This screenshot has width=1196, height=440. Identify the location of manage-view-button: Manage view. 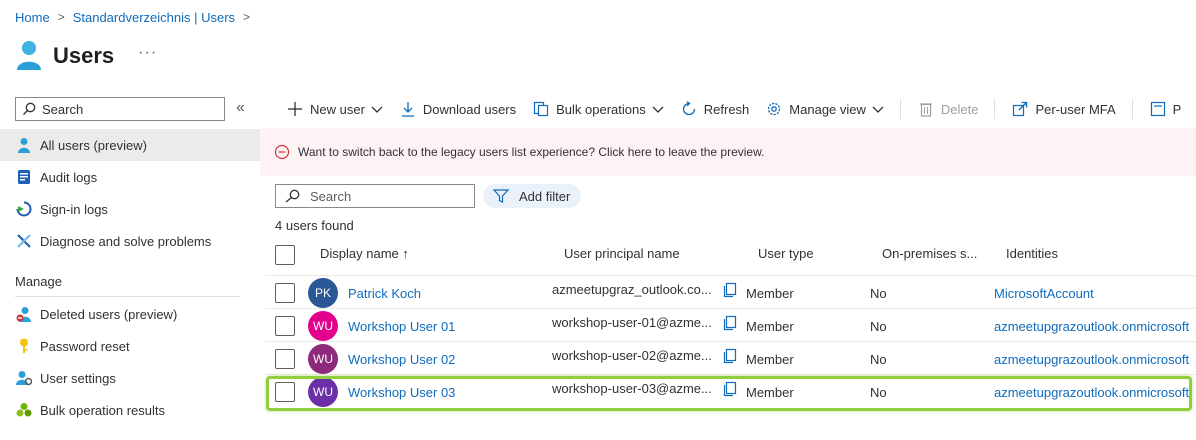
(824, 109).